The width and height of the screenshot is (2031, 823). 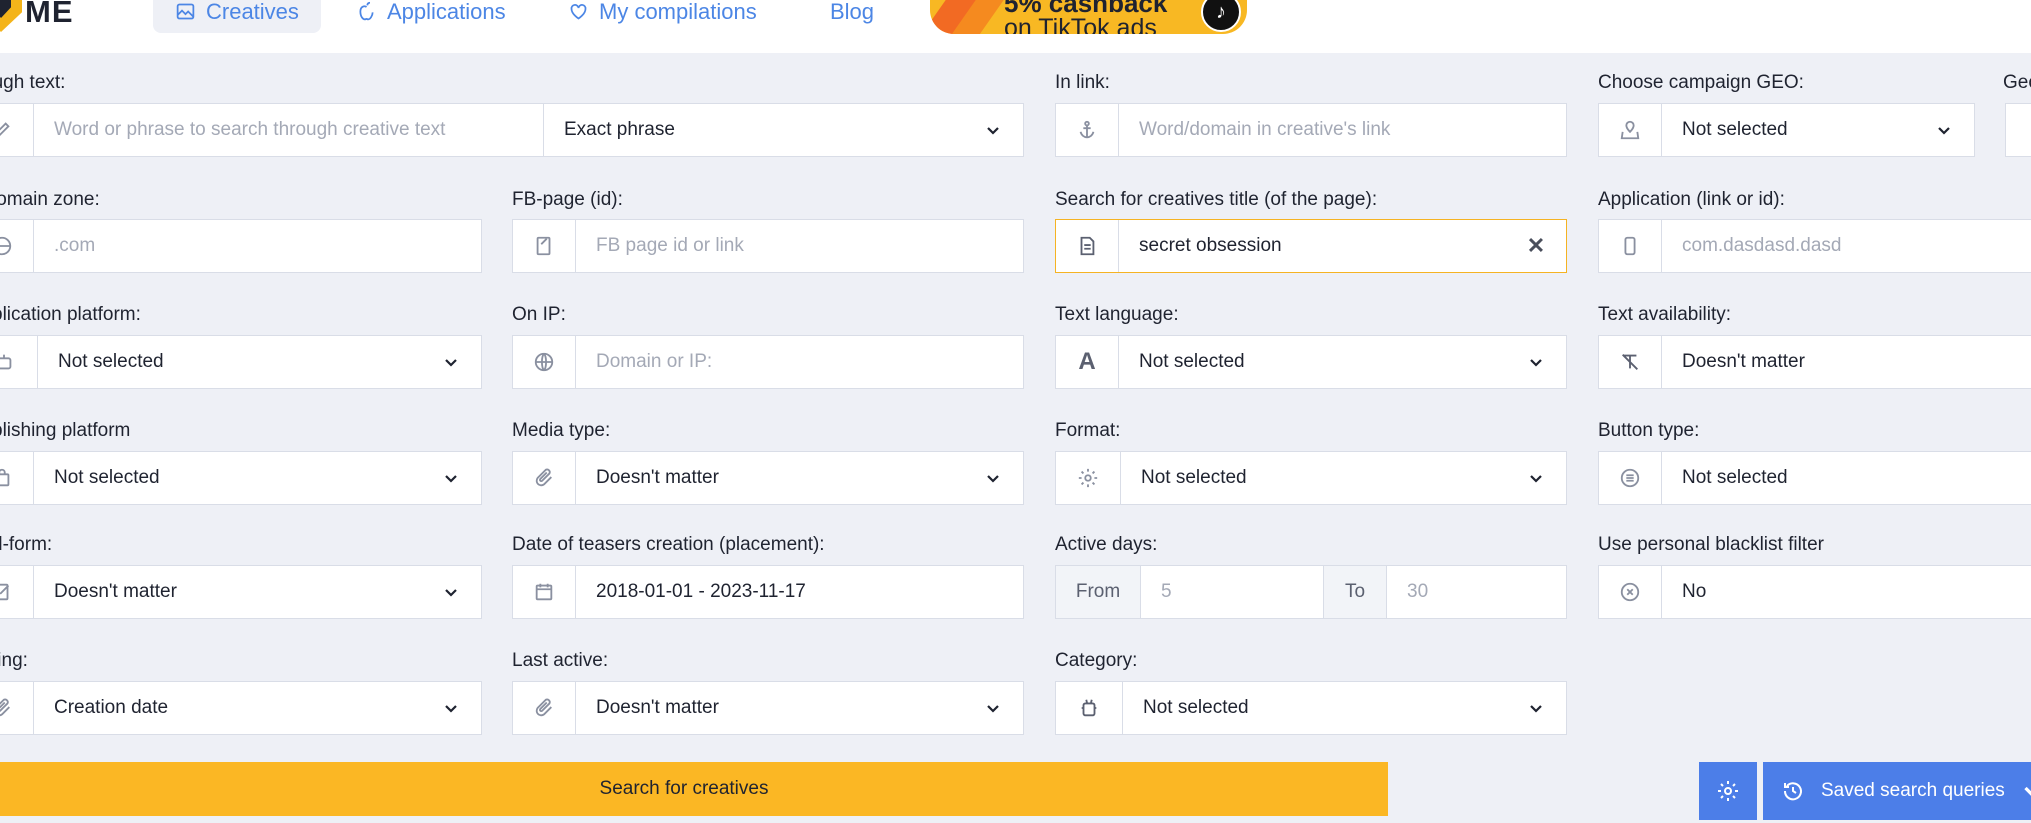 I want to click on pub-platform-value: Not selected, so click(x=107, y=477).